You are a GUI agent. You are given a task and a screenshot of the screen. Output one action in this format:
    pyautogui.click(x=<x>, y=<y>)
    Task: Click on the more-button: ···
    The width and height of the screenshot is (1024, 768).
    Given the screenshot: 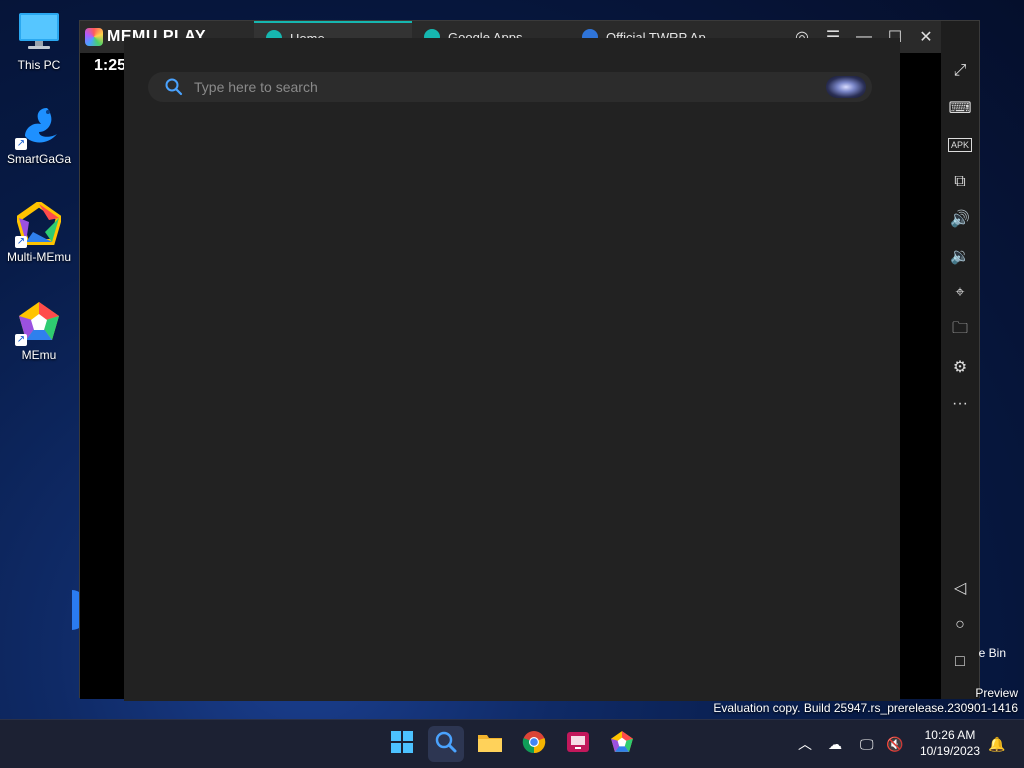 What is the action you would take?
    pyautogui.click(x=960, y=404)
    